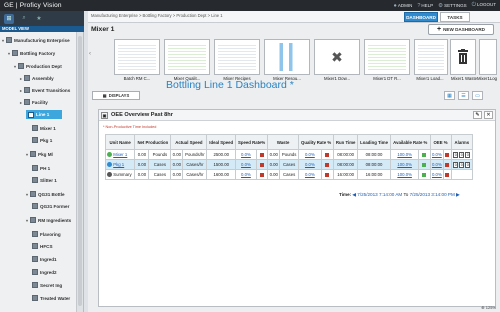  I want to click on tree-node-event-transitions: ▸ Event Transitions, so click(45, 90).